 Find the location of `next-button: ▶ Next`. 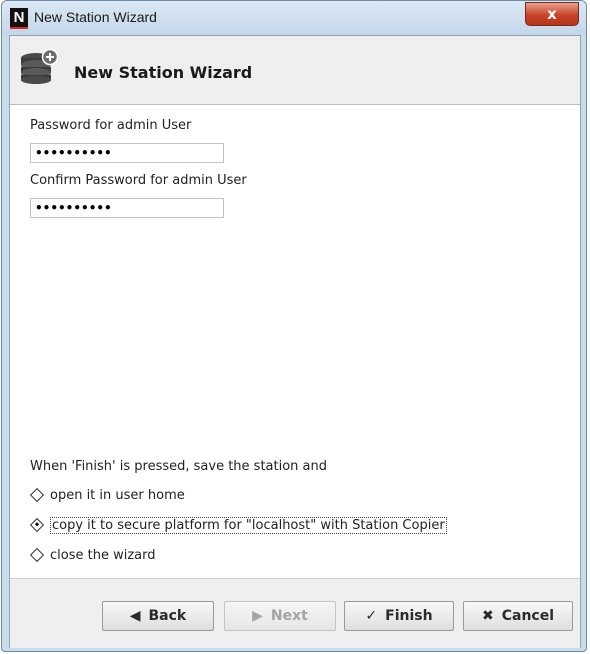

next-button: ▶ Next is located at coordinates (280, 616).